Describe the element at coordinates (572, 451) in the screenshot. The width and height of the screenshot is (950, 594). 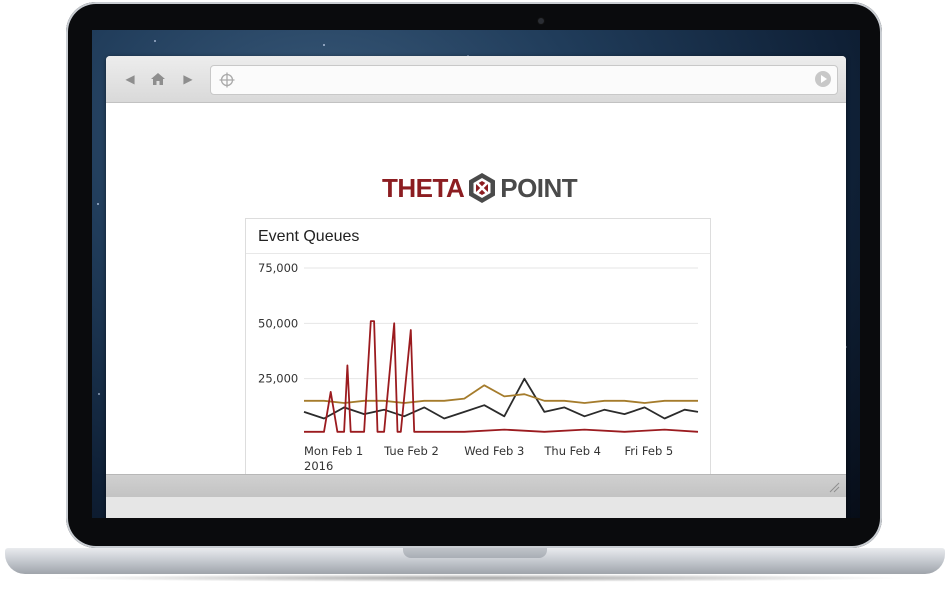
I see `x-tick-label: Thu Feb 4` at that location.